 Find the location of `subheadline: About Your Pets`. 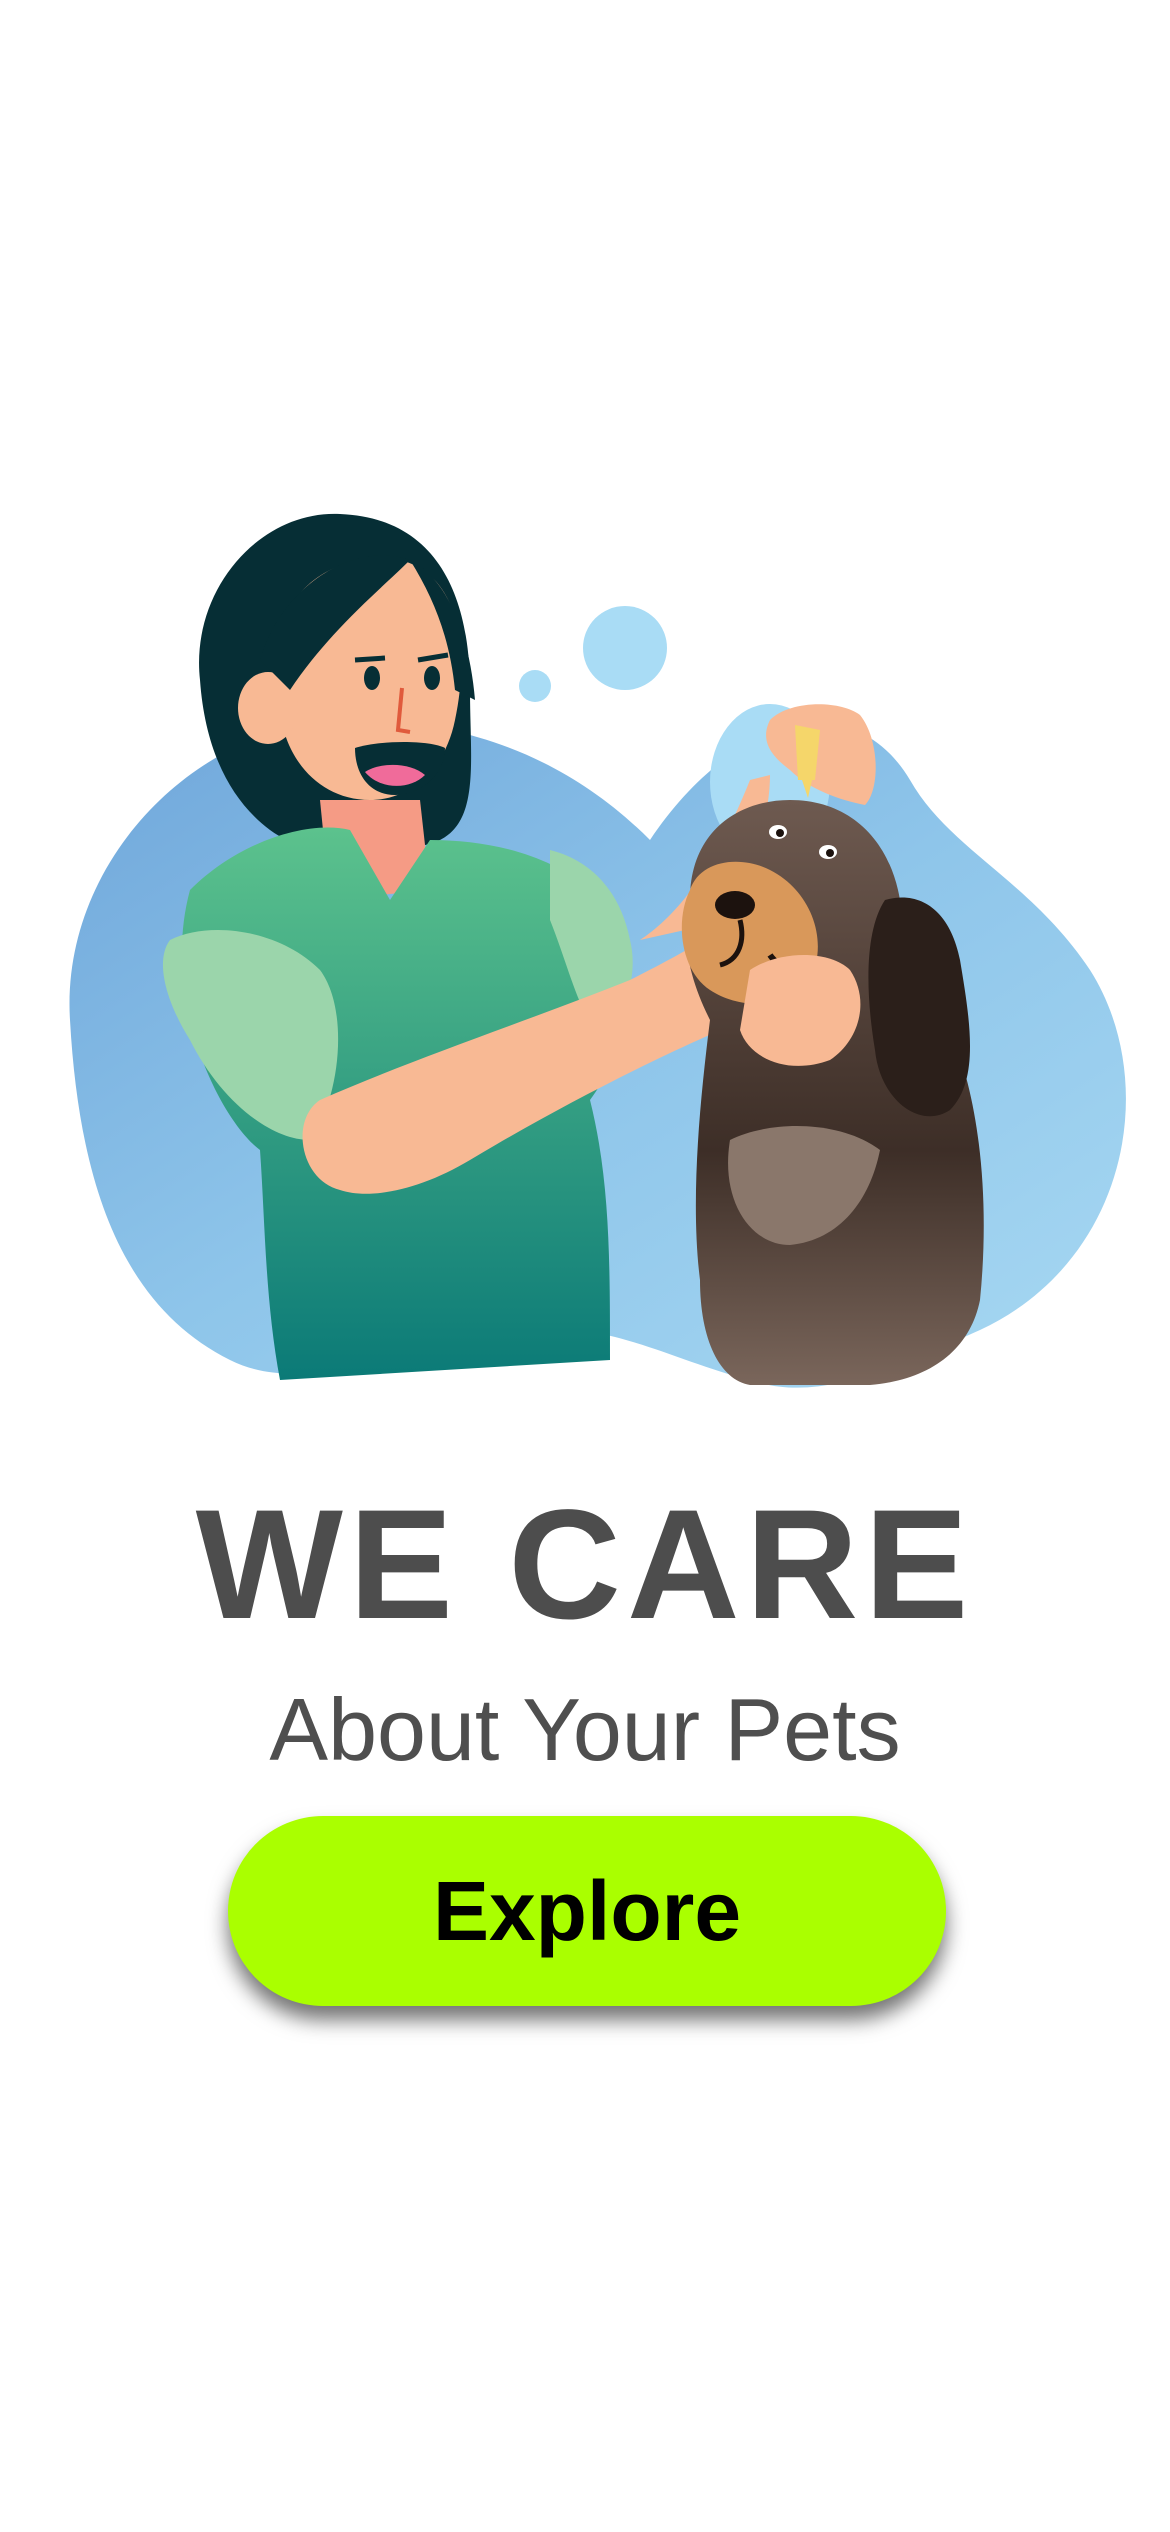

subheadline: About Your Pets is located at coordinates (585, 1729).